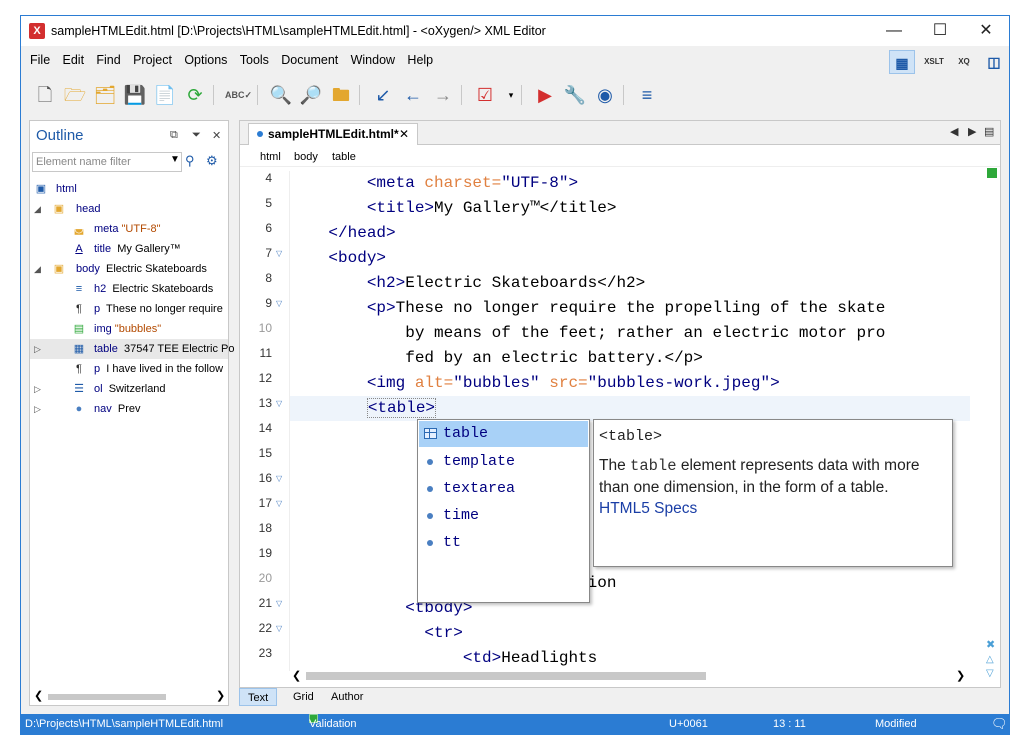 This screenshot has width=1030, height=750. What do you see at coordinates (954, 131) in the screenshot?
I see `tab-prev-icon: ◀` at bounding box center [954, 131].